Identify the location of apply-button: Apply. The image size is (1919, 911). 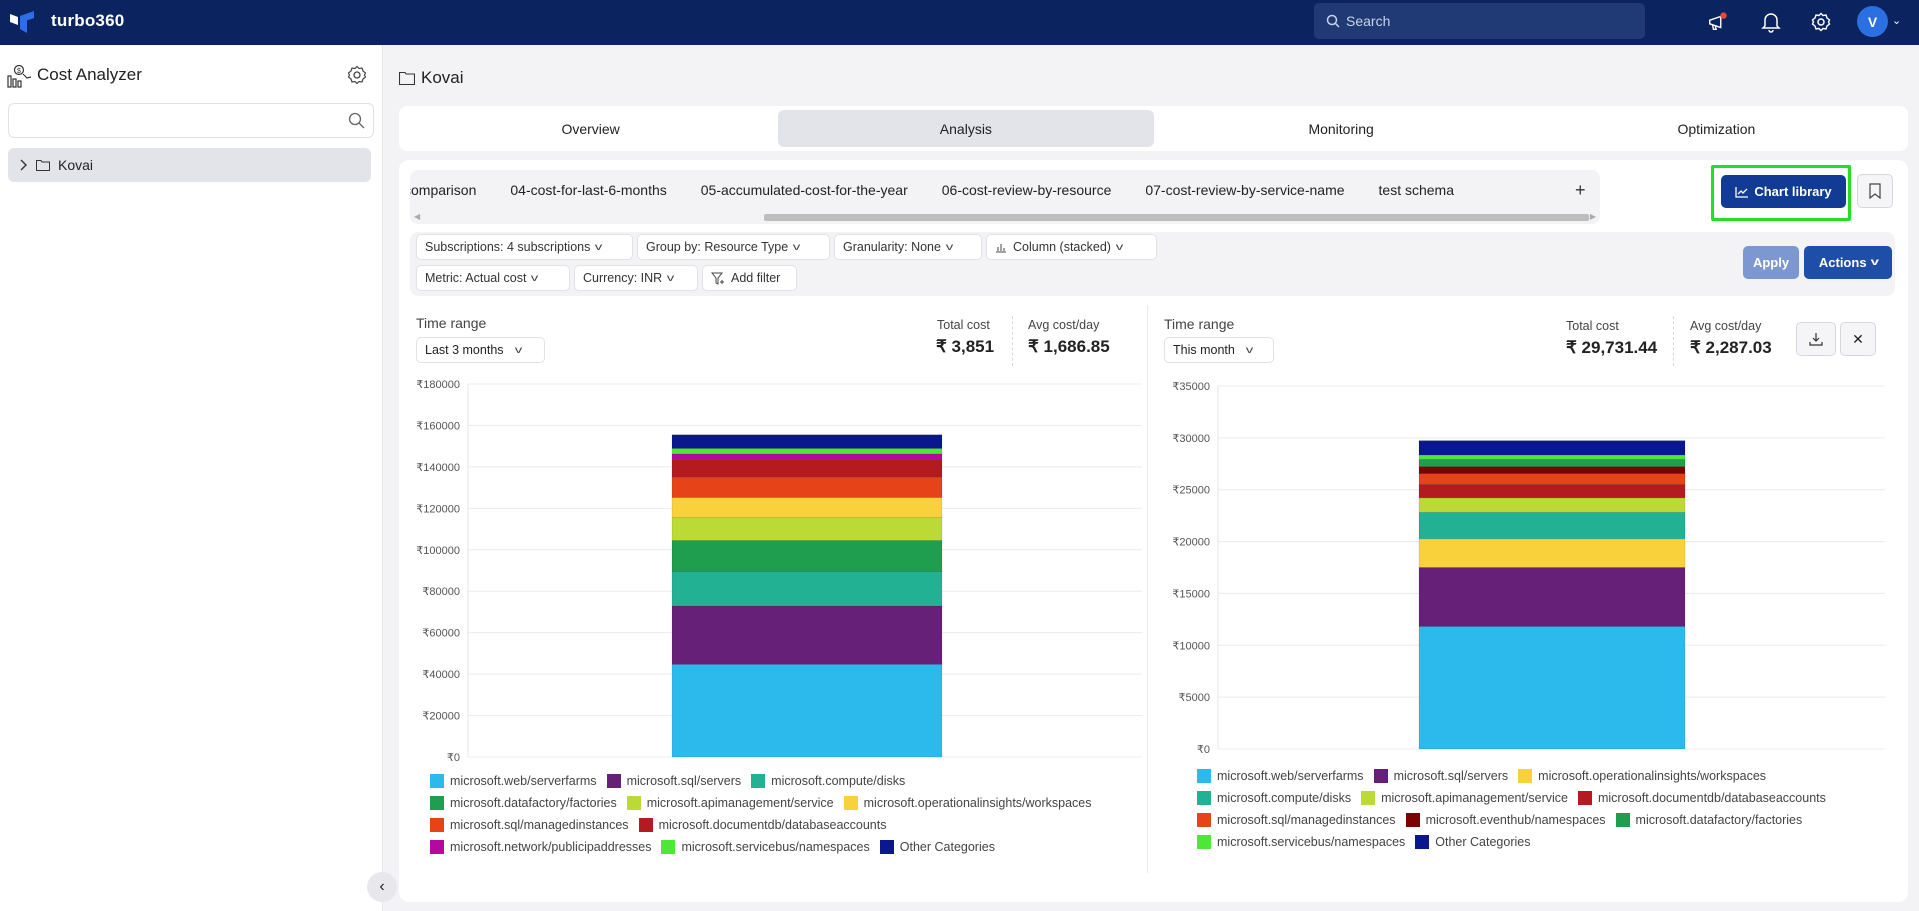
(1771, 262).